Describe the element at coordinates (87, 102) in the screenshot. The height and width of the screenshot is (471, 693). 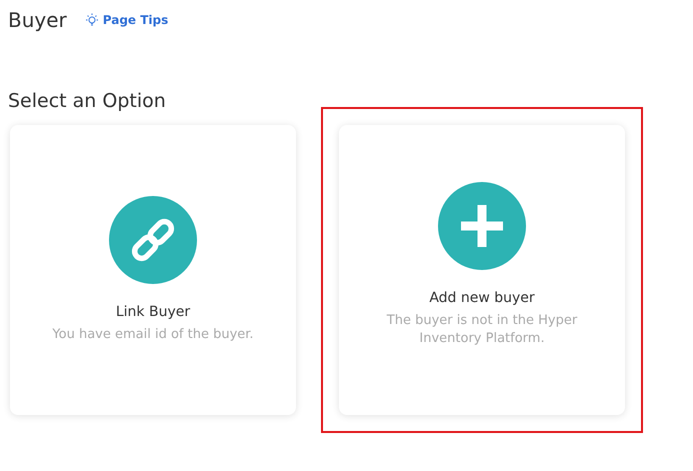
I see `section-title: Select an Option` at that location.